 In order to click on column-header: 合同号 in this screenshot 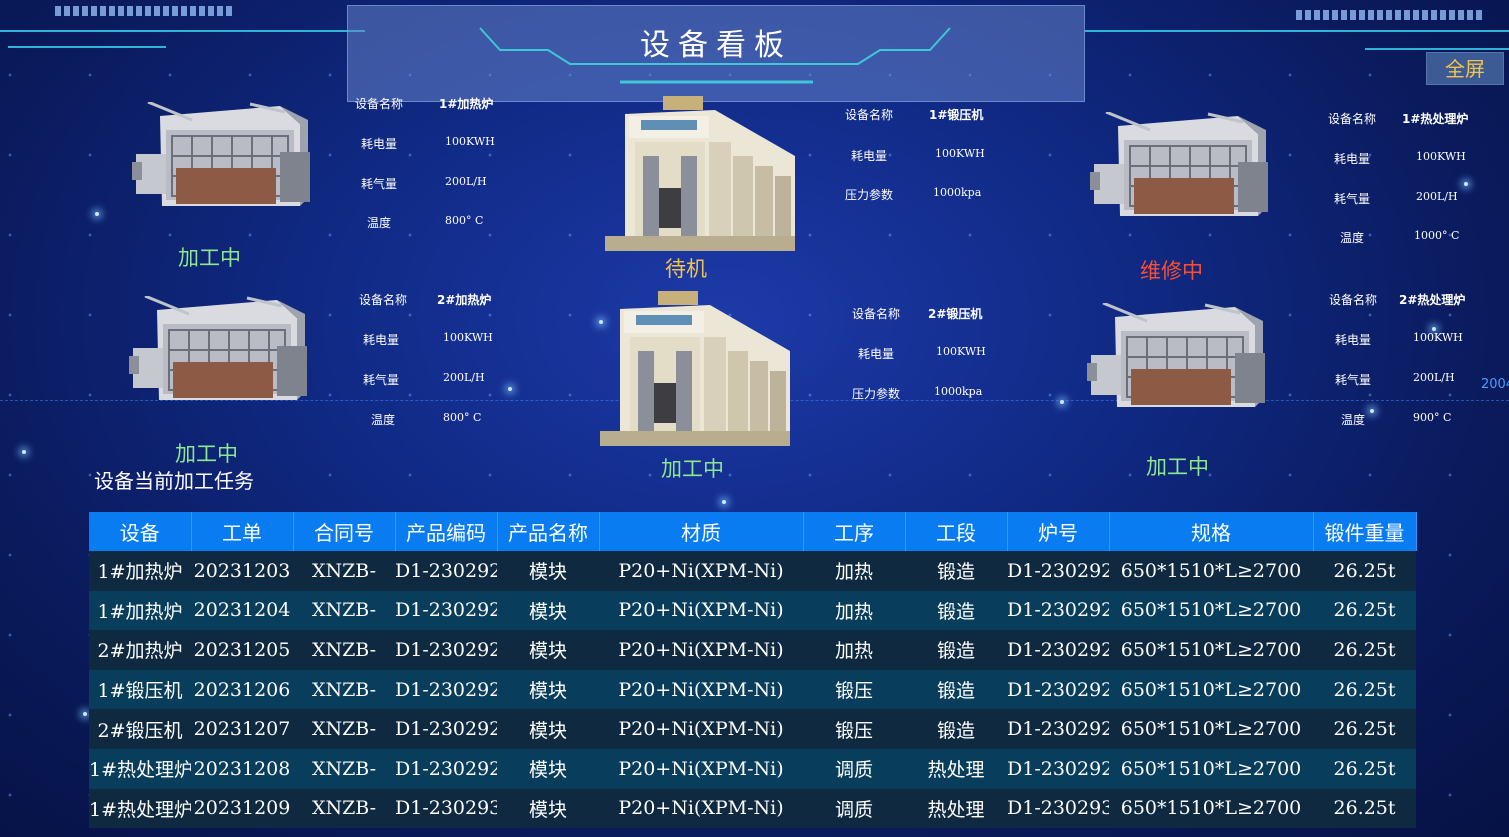, I will do `click(344, 531)`.